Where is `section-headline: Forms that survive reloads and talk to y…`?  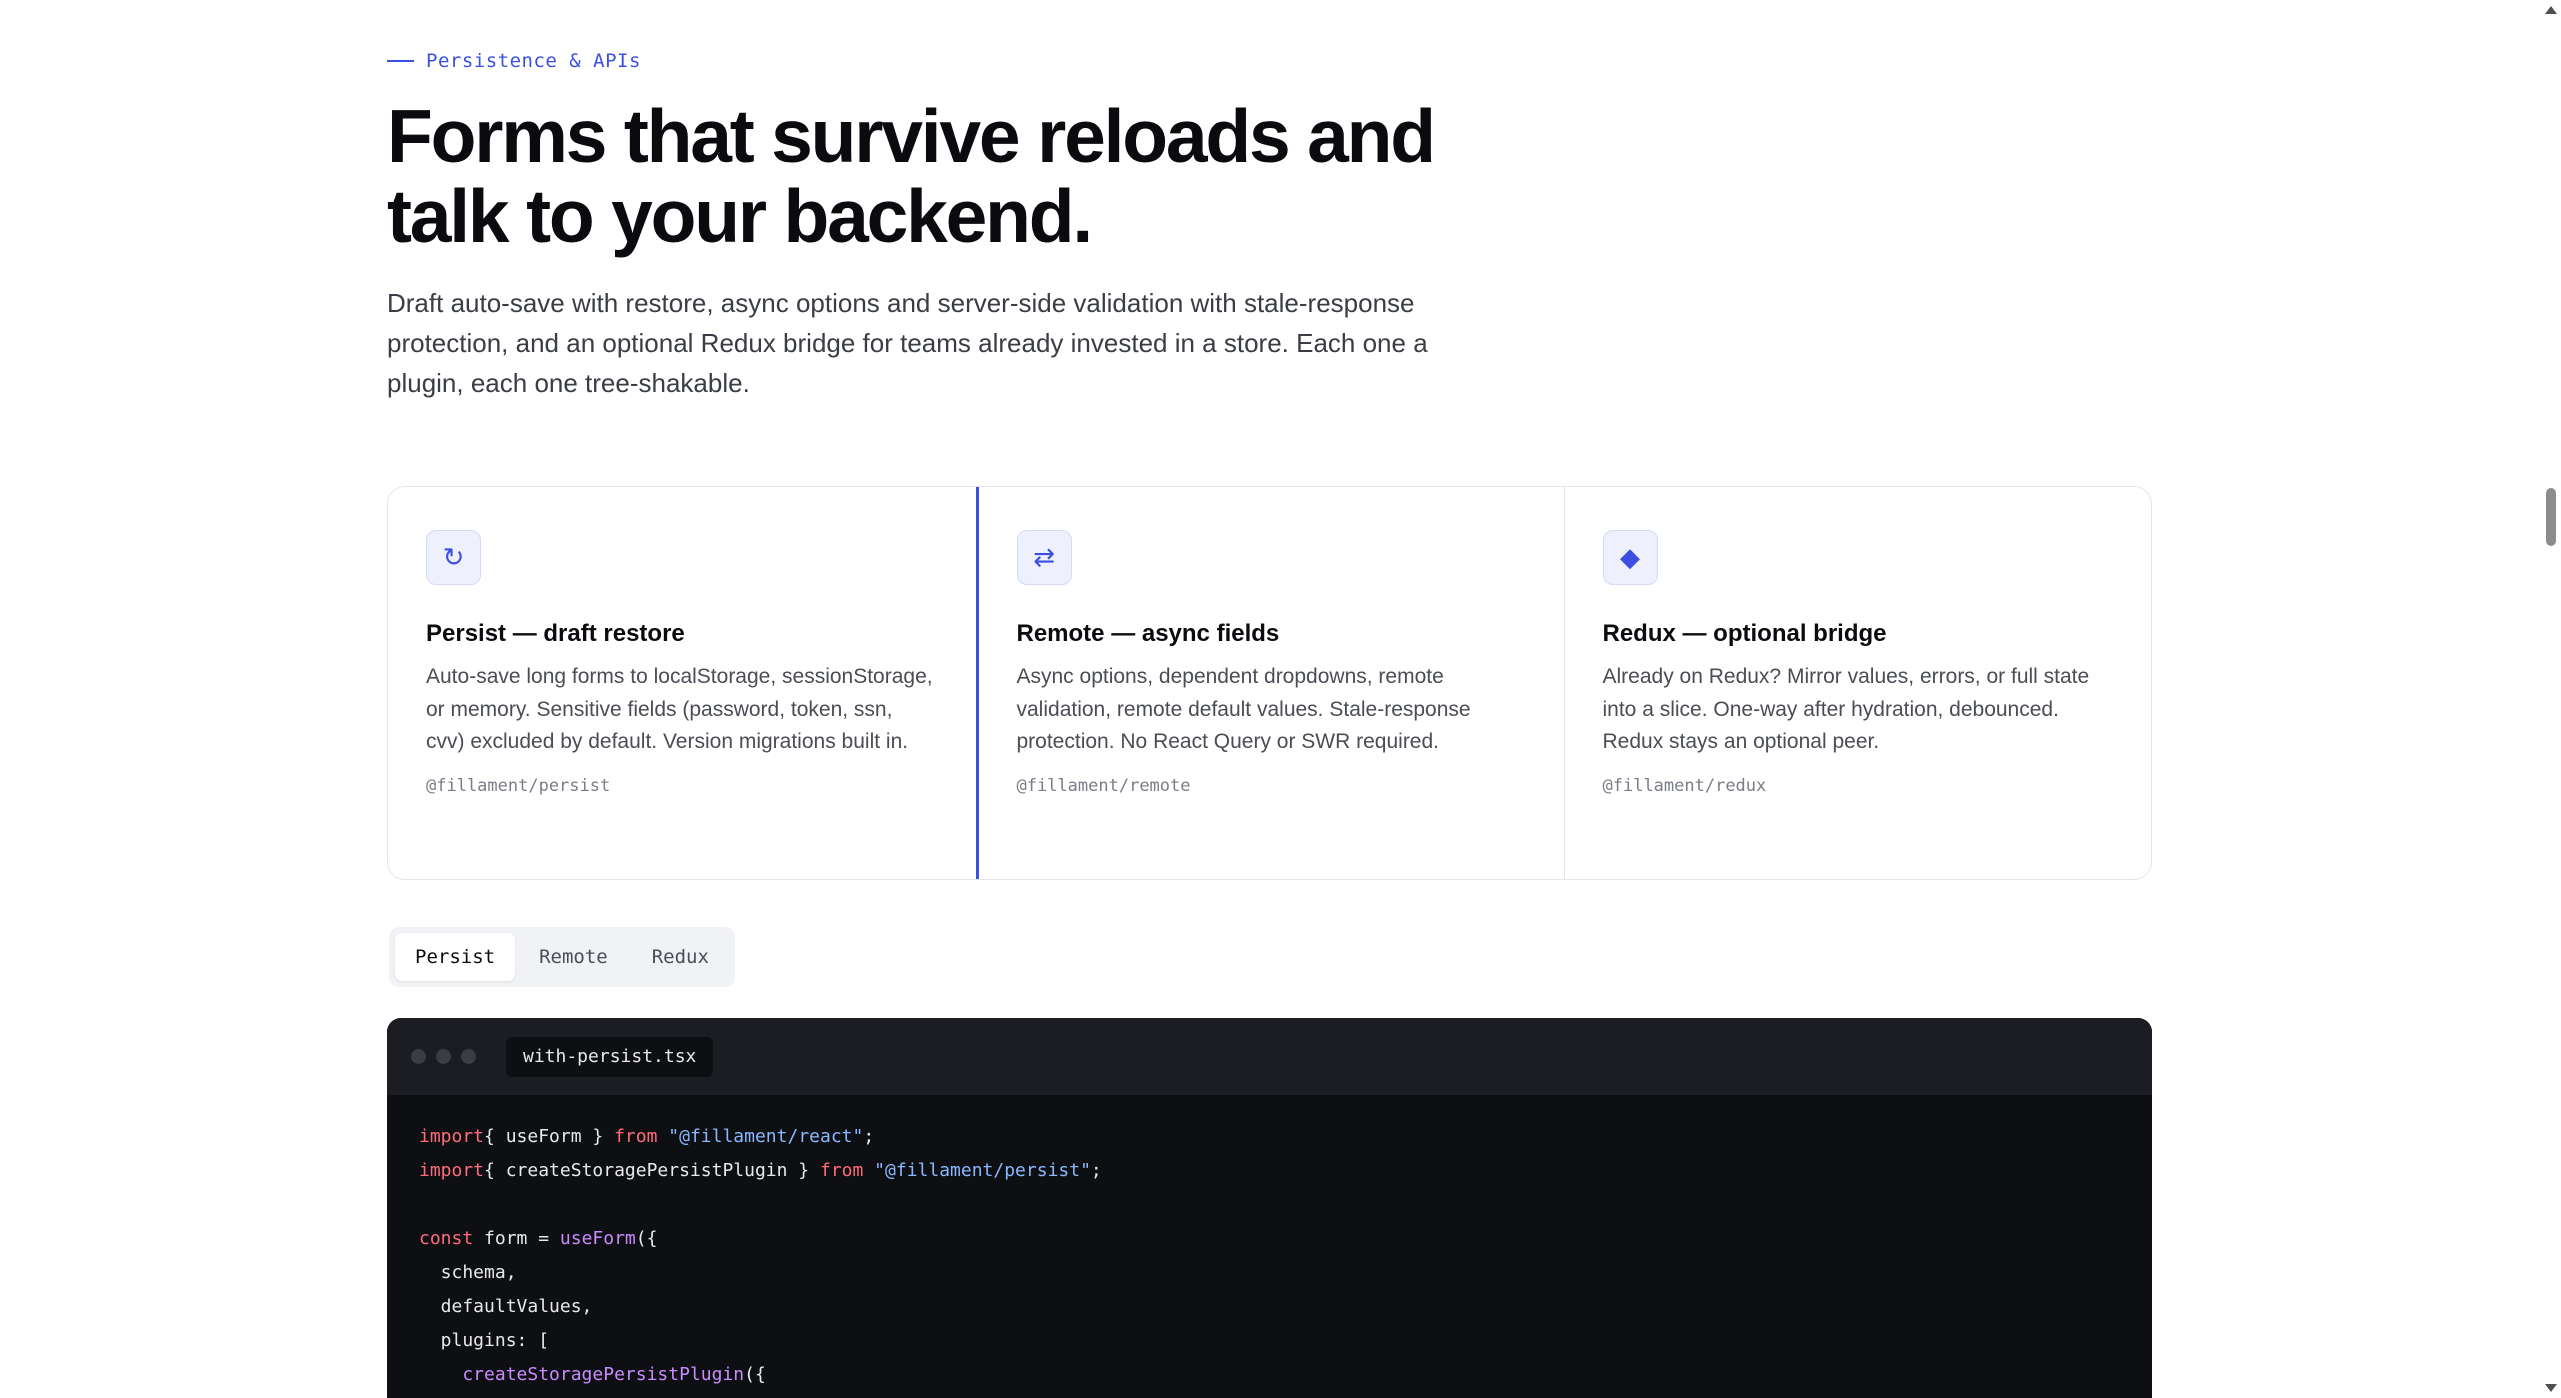 section-headline: Forms that survive reloads and talk to y… is located at coordinates (987, 176).